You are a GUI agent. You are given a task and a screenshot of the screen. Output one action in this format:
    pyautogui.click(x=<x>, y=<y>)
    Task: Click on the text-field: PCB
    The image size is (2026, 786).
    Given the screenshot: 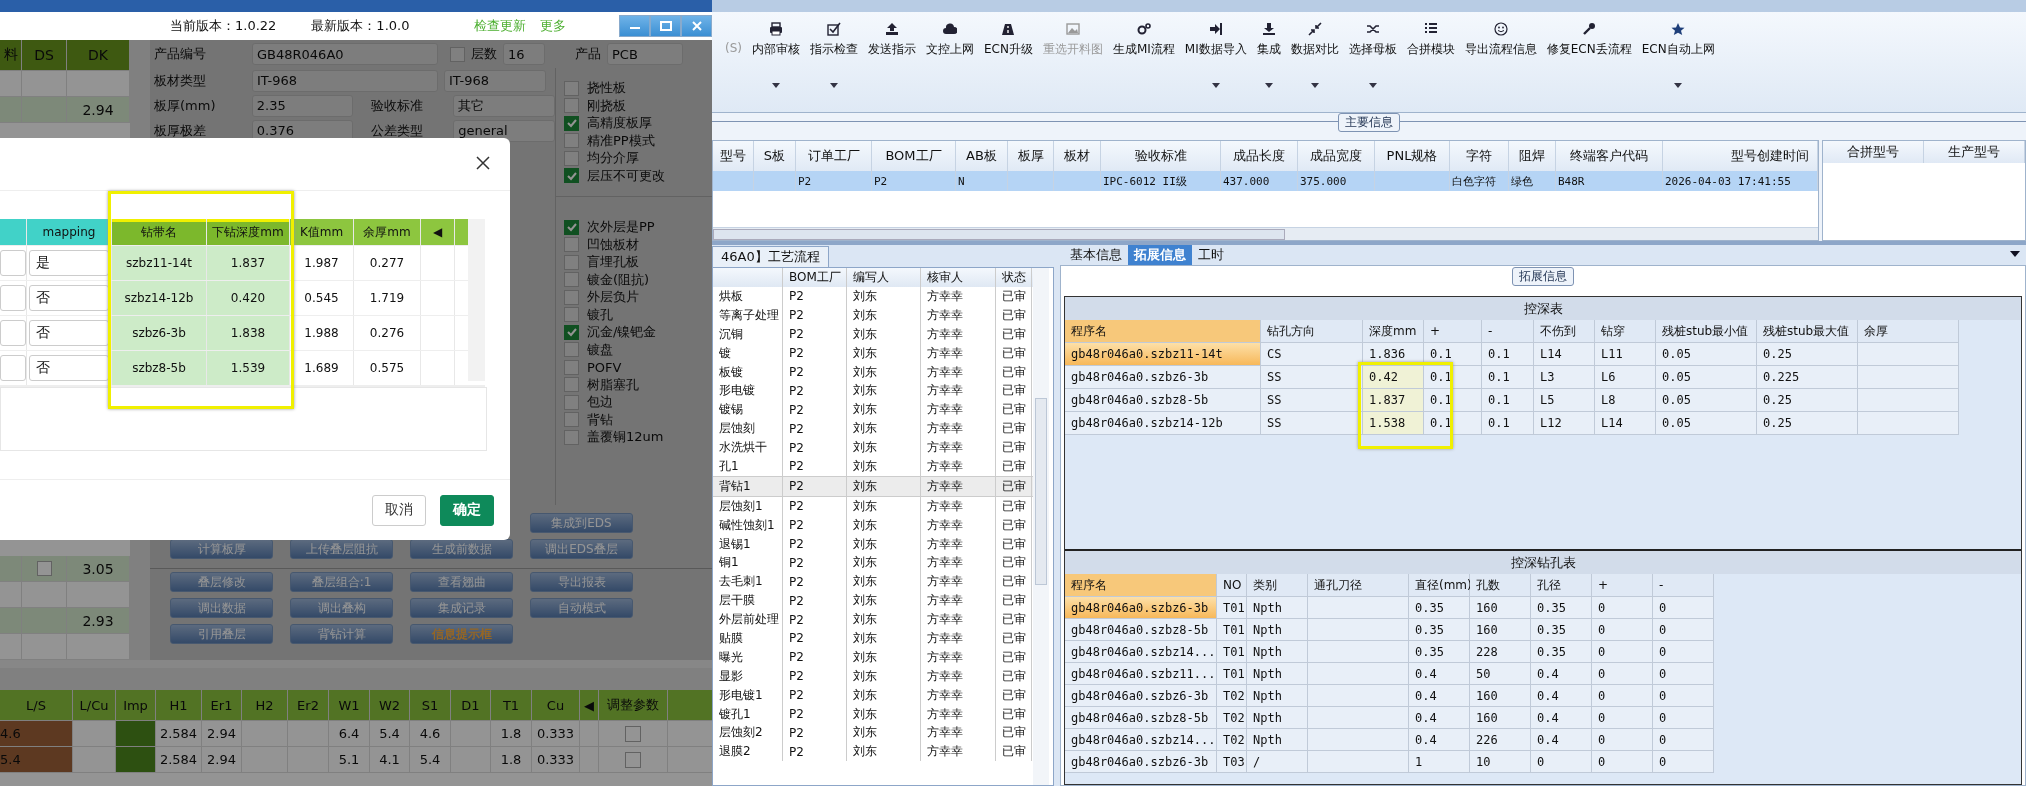 What is the action you would take?
    pyautogui.click(x=645, y=54)
    